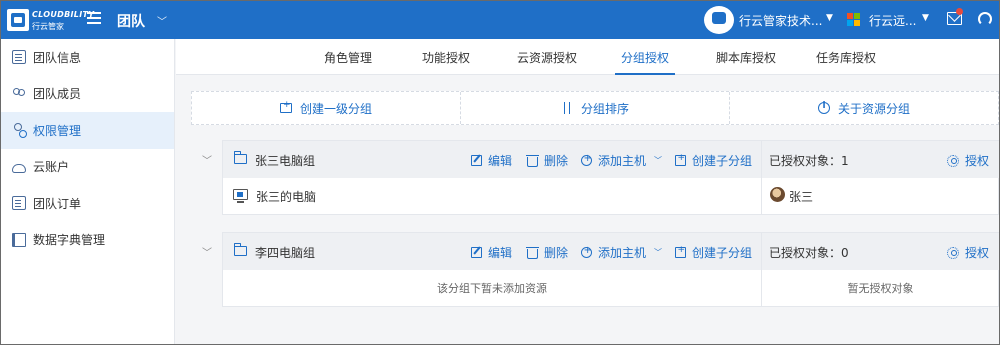  Describe the element at coordinates (586, 251) in the screenshot. I see `plus-circle-icon` at that location.